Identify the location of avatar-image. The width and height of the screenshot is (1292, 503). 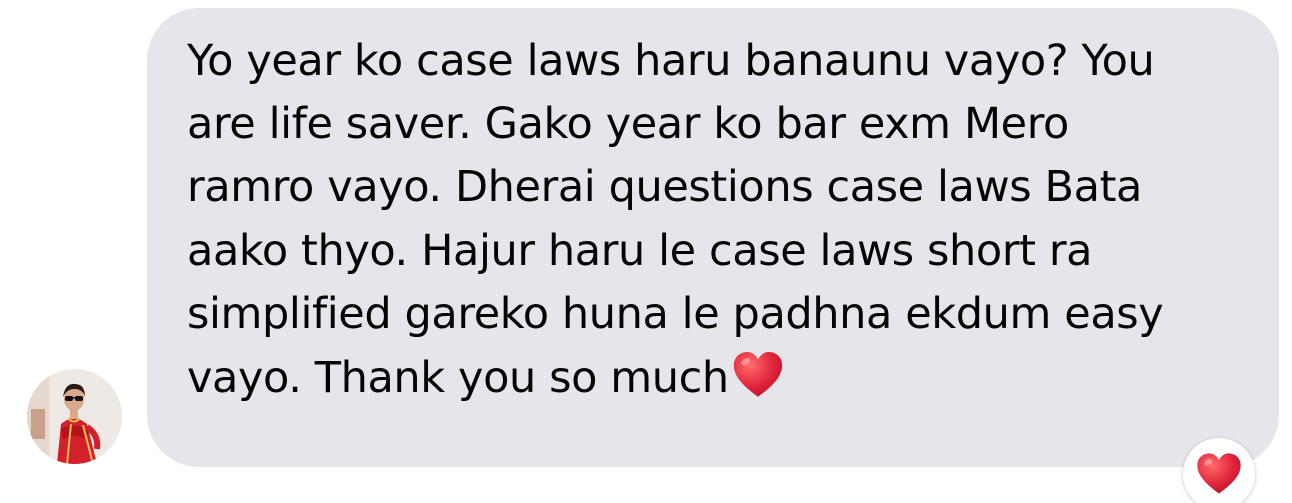
(74, 416).